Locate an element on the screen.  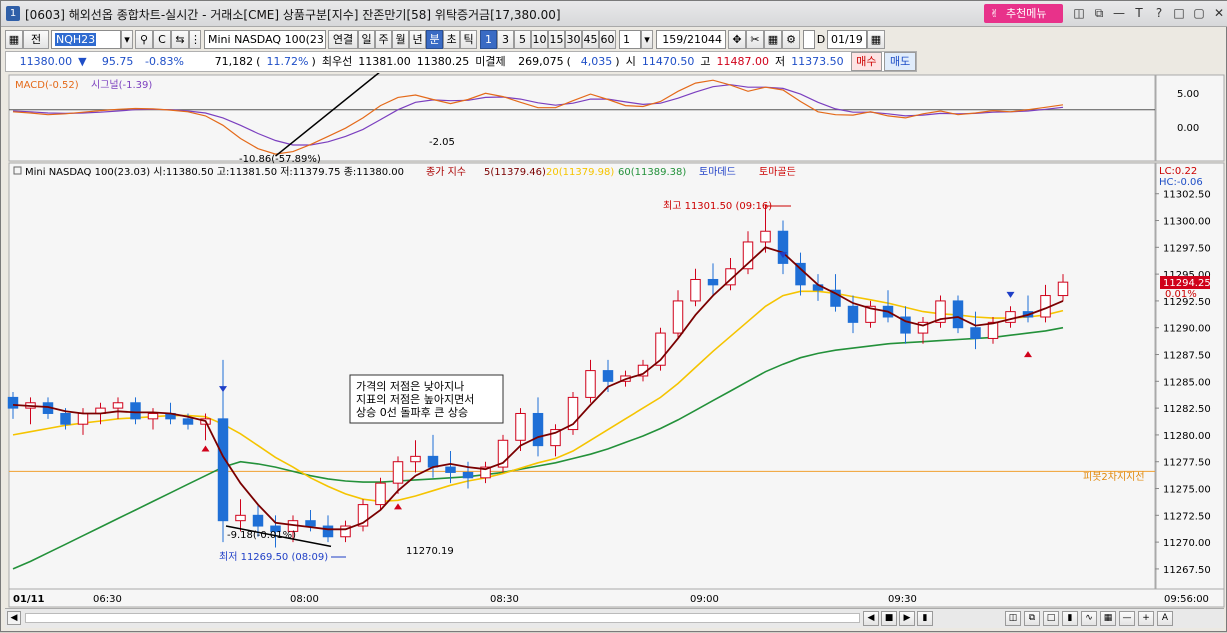
chart-scrollbar: ◀ ◀ ■ ▶ ▮ ◫ ⧉ □ ▮ ∿ ▦ — + A is located at coordinates (614, 618).